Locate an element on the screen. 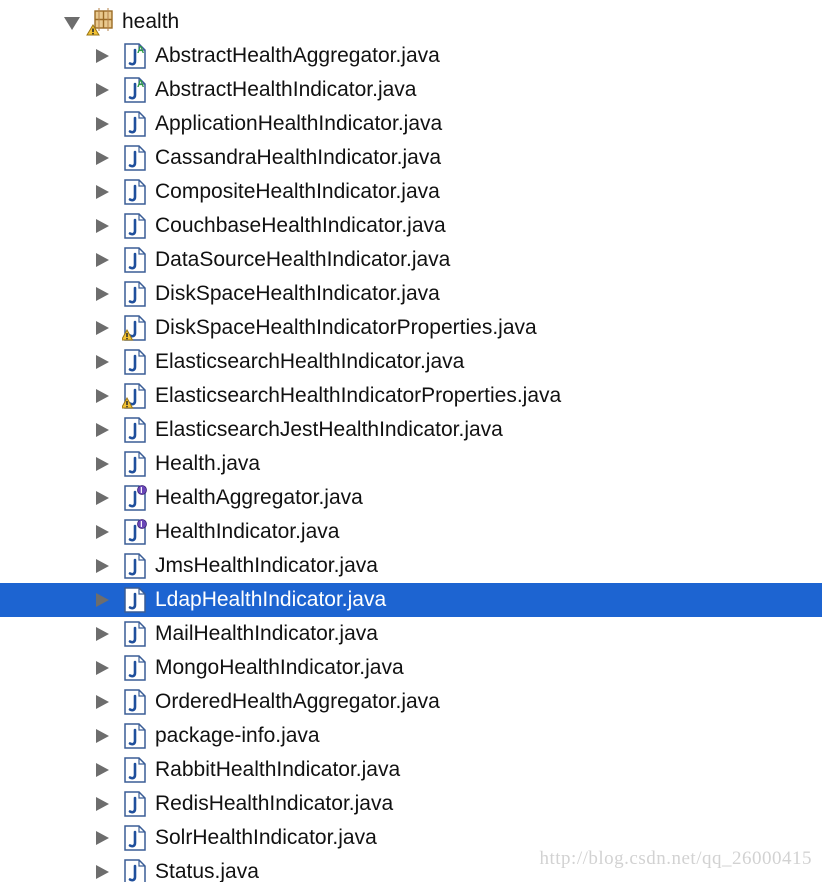 This screenshot has height=882, width=822. tree-item-file: MailHealthIndicator.java is located at coordinates (411, 634).